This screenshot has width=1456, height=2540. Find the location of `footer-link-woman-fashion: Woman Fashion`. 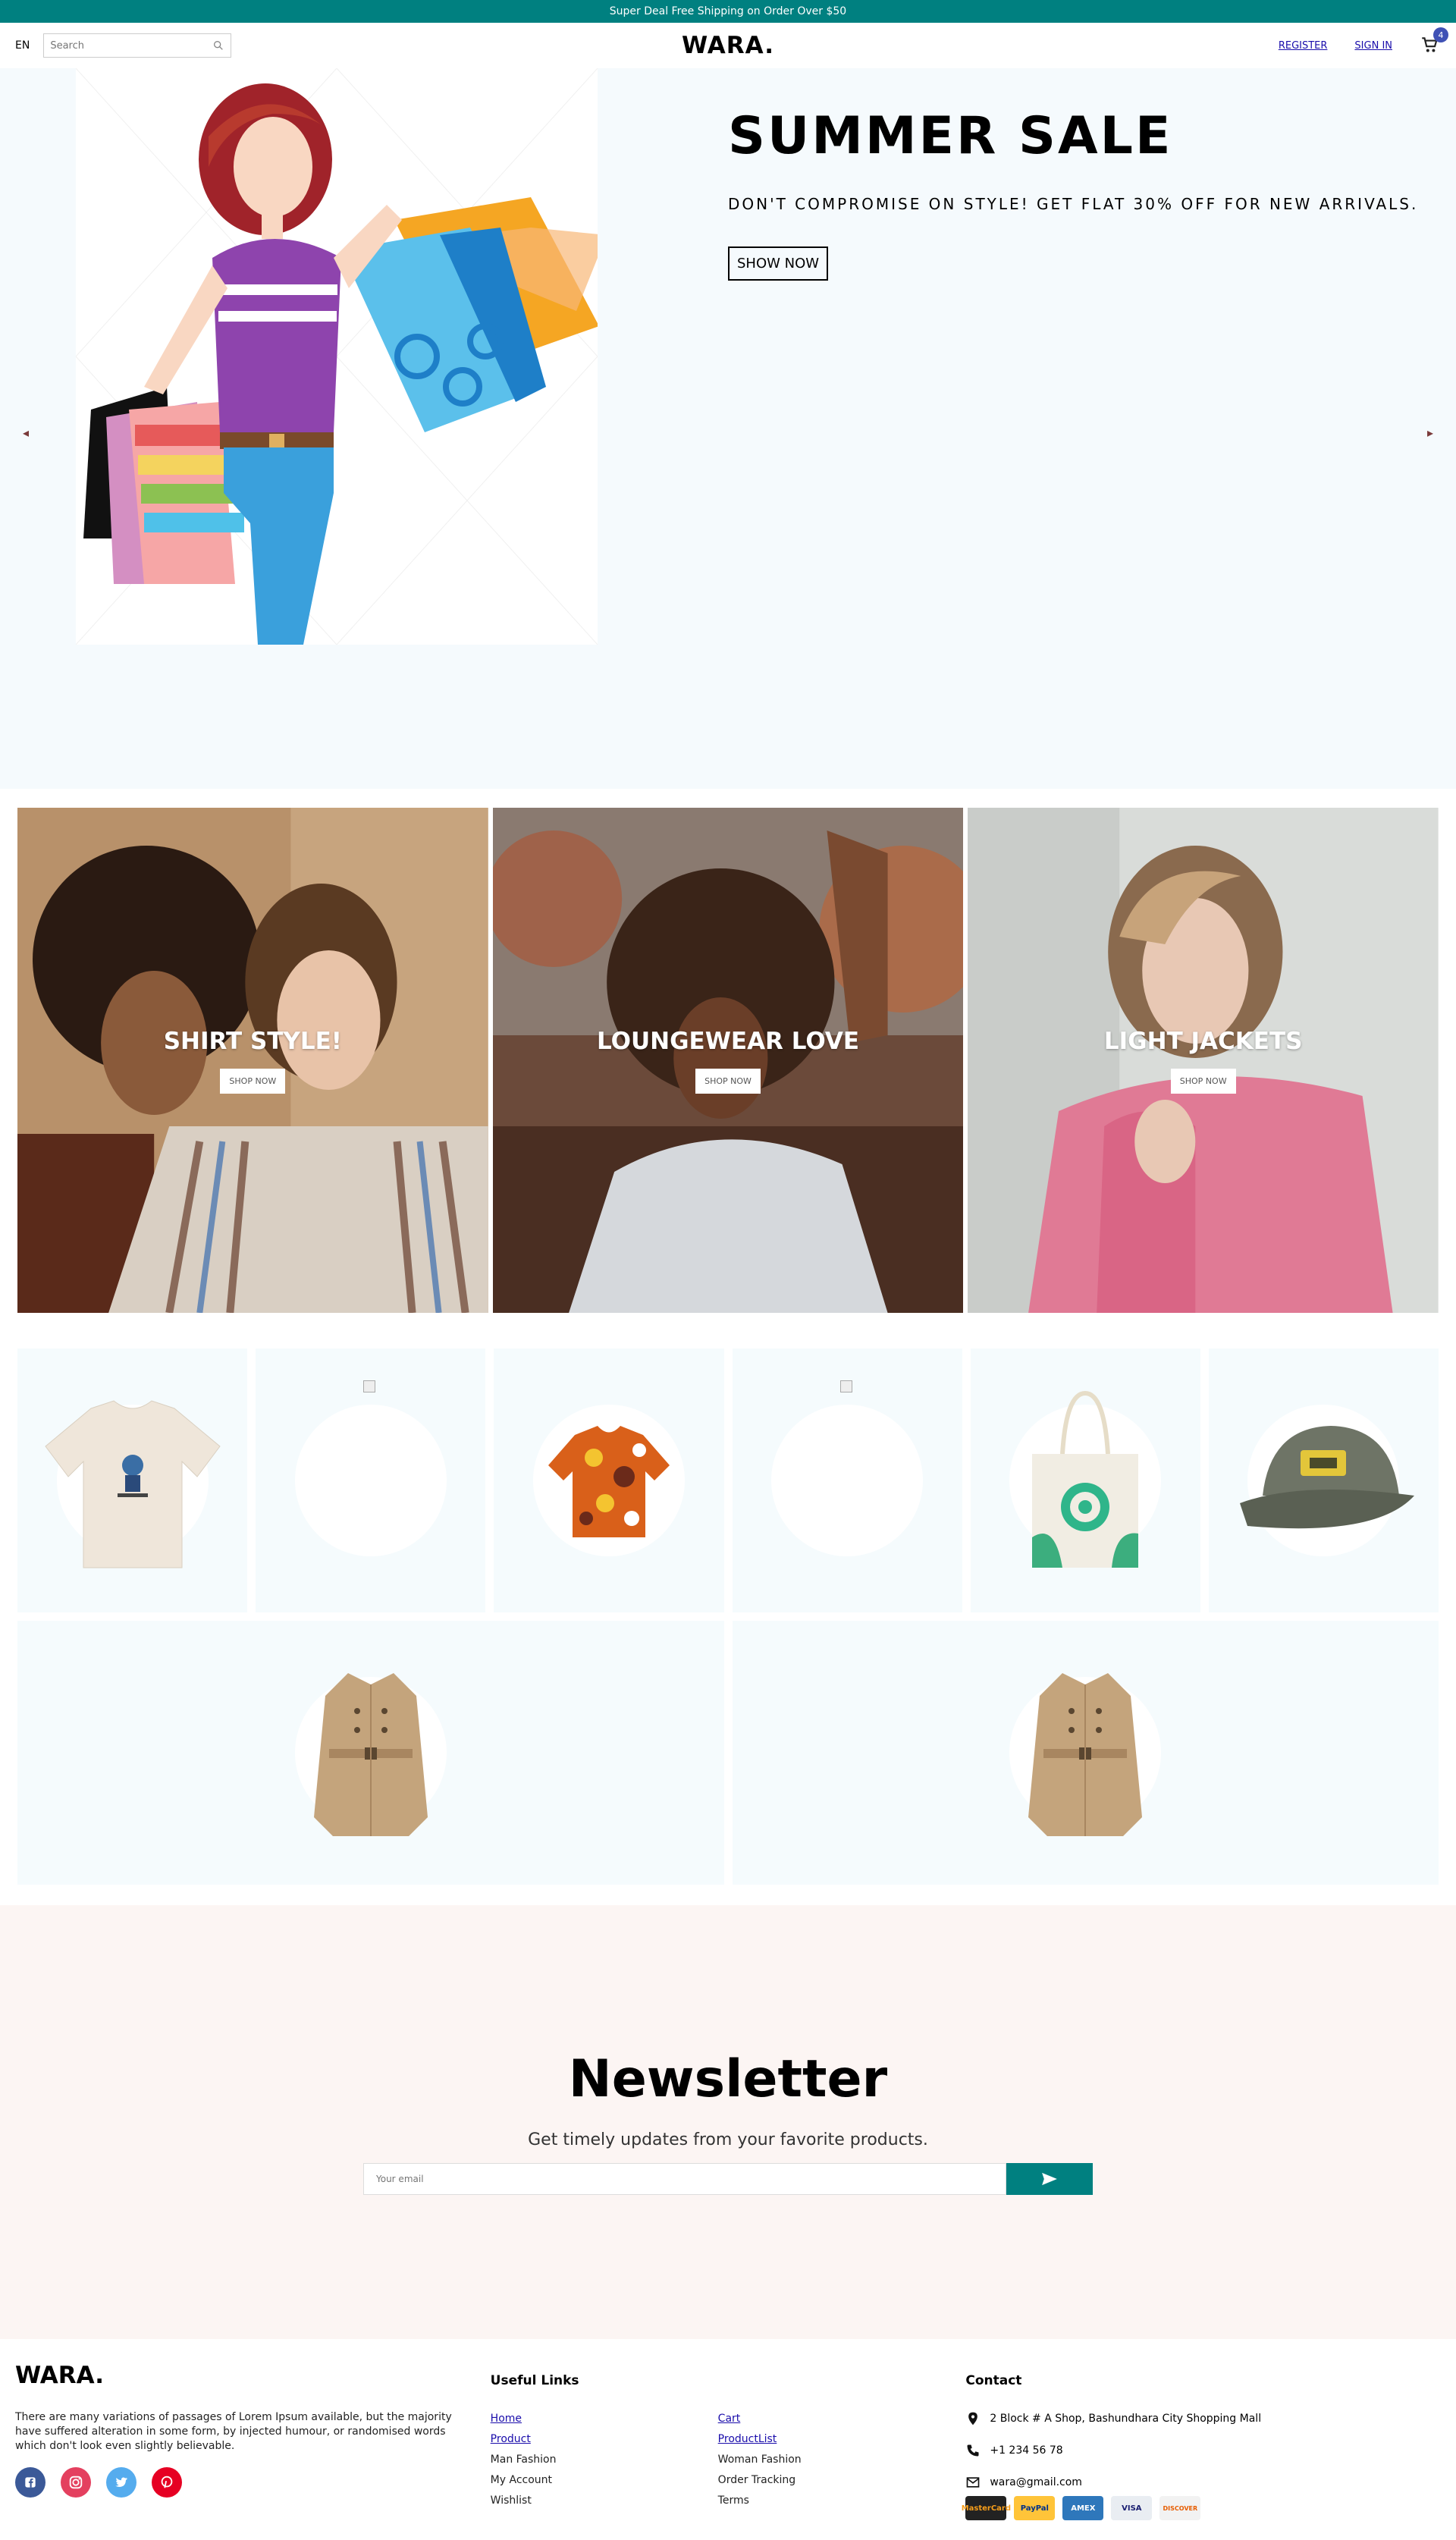

footer-link-woman-fashion: Woman Fashion is located at coordinates (832, 2460).